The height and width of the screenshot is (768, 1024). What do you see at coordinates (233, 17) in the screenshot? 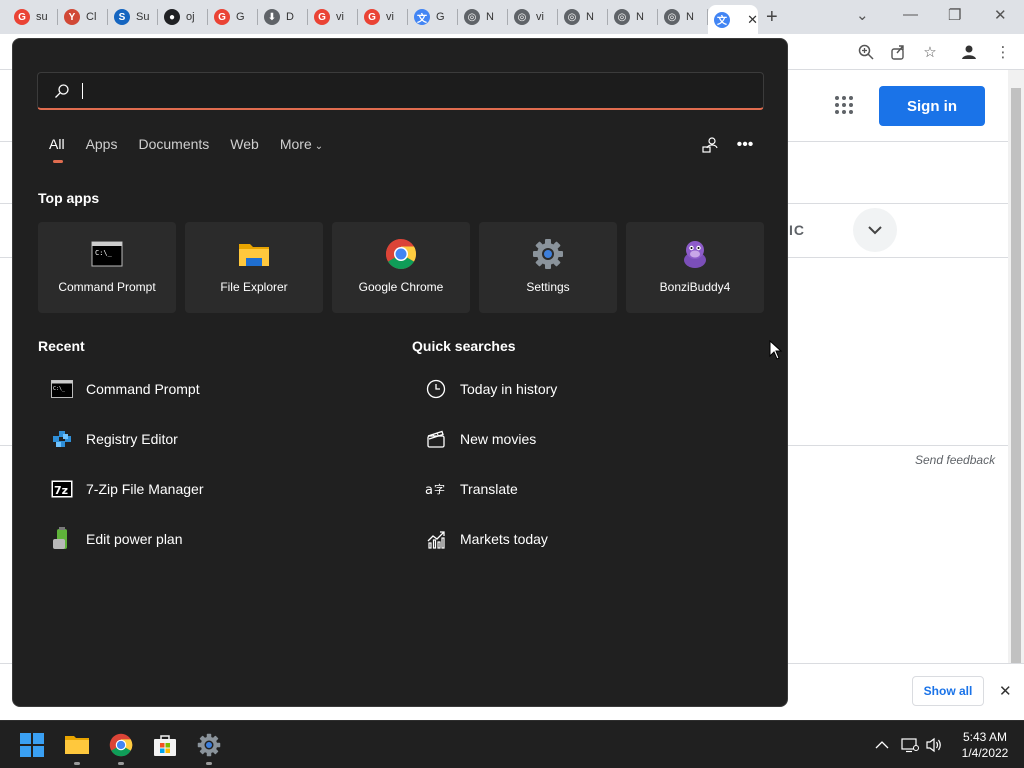
I see `browser-tab: GG` at bounding box center [233, 17].